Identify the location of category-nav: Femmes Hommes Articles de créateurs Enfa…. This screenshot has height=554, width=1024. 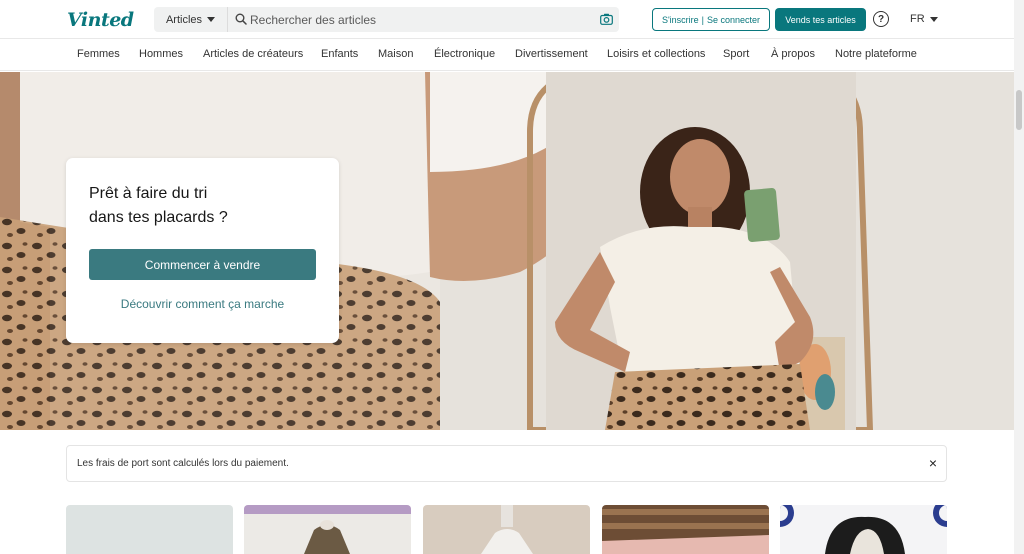
(507, 55).